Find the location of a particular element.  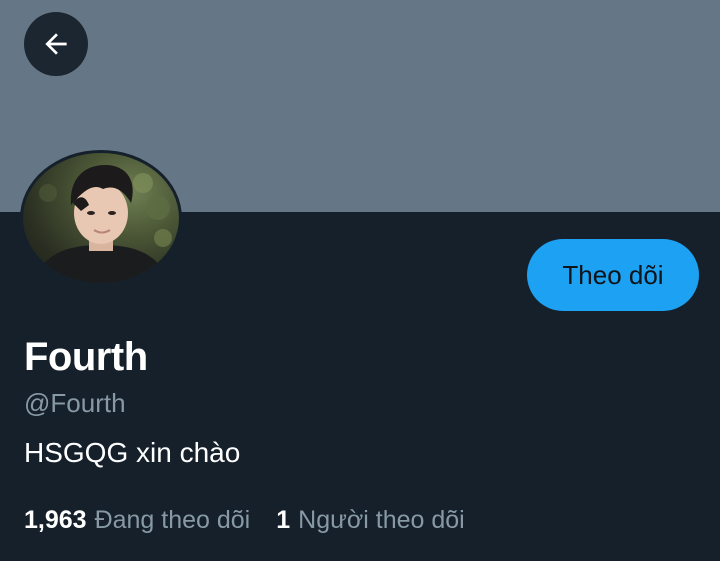

avatar-border is located at coordinates (101, 218).